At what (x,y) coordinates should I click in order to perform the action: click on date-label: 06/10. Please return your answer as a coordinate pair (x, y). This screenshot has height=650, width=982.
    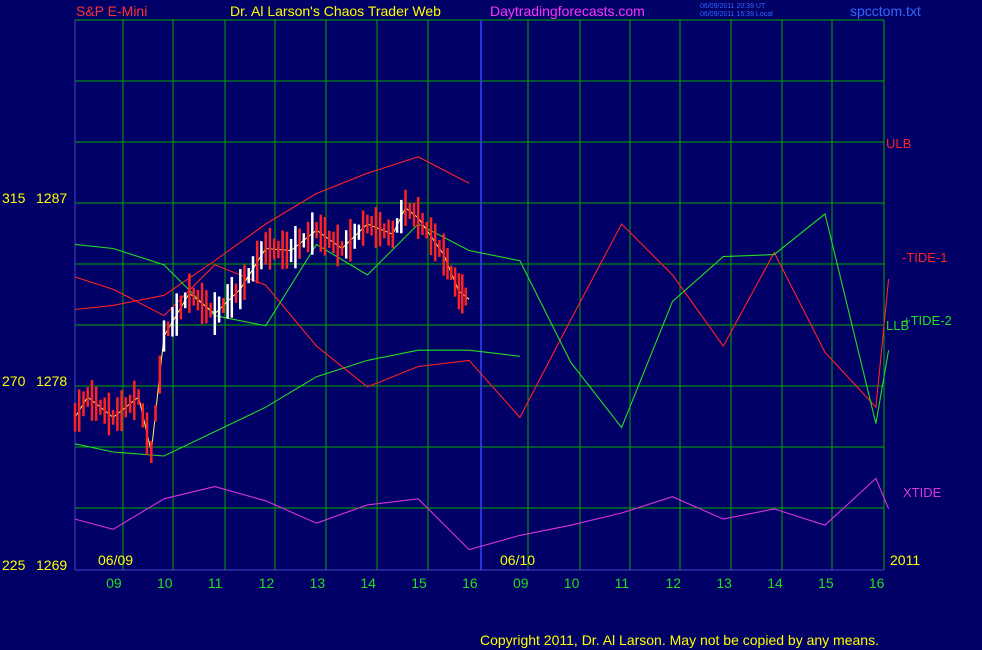
    Looking at the image, I should click on (517, 560).